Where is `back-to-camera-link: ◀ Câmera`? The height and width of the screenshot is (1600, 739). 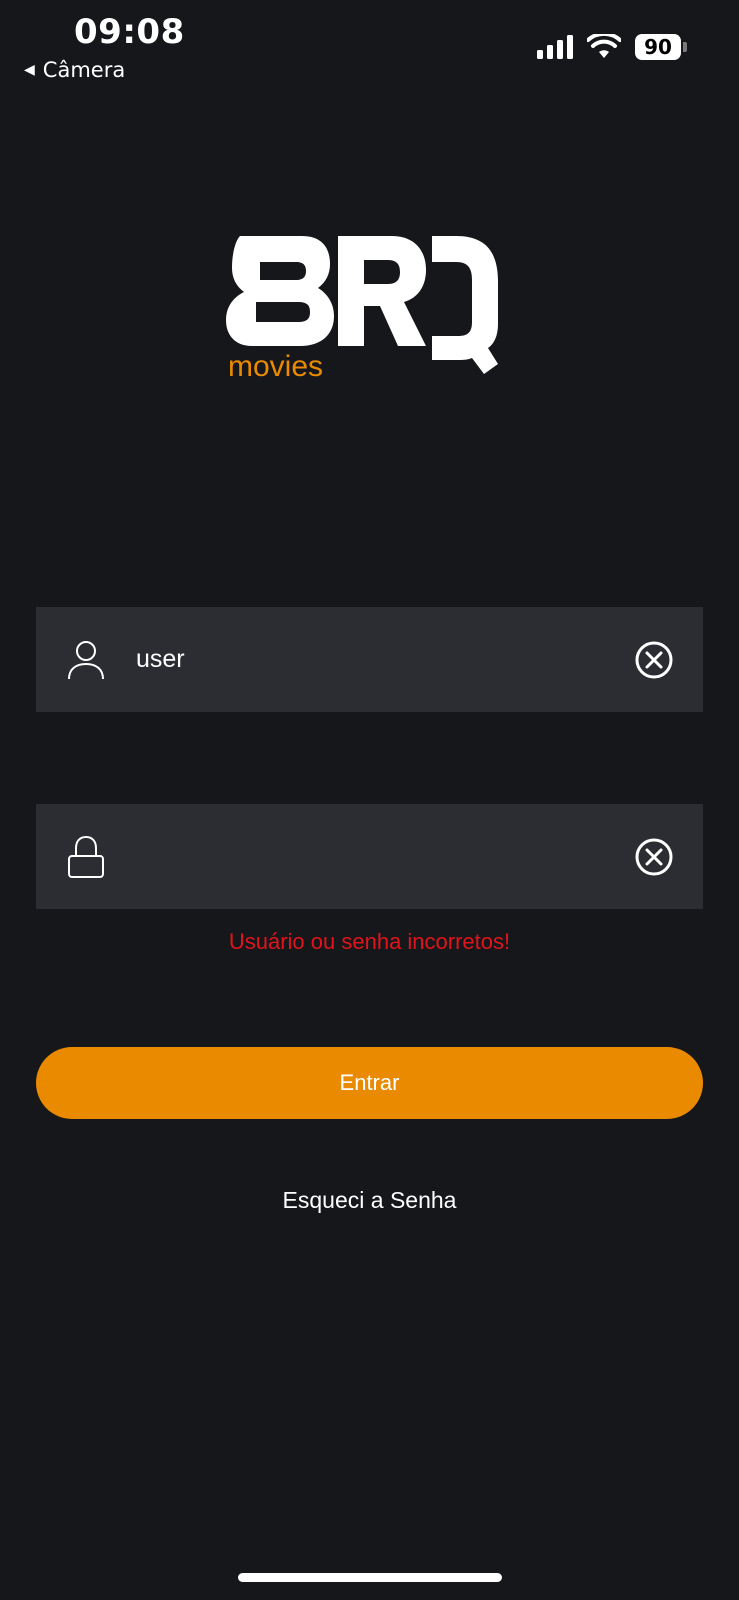
back-to-camera-link: ◀ Câmera is located at coordinates (74, 70).